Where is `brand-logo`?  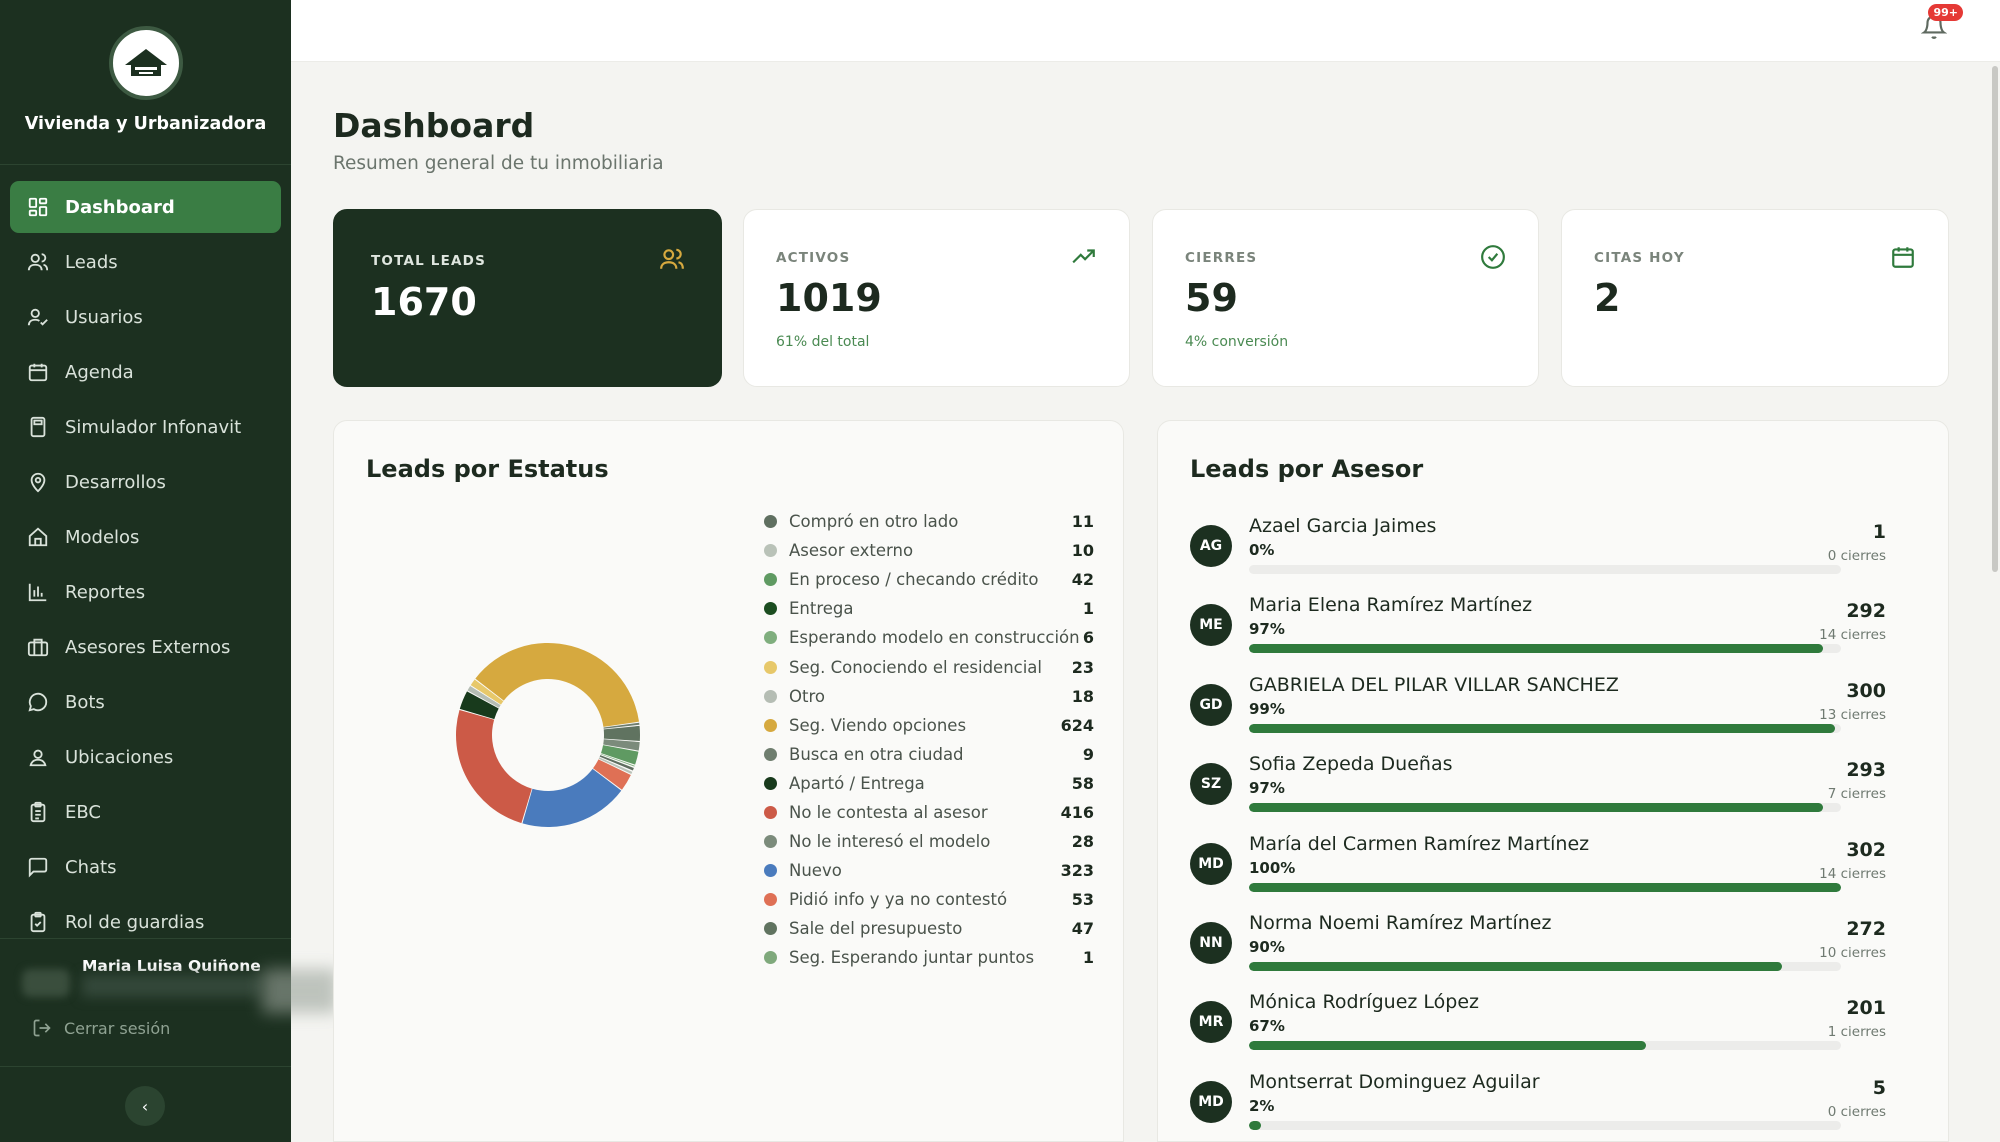
brand-logo is located at coordinates (145, 63).